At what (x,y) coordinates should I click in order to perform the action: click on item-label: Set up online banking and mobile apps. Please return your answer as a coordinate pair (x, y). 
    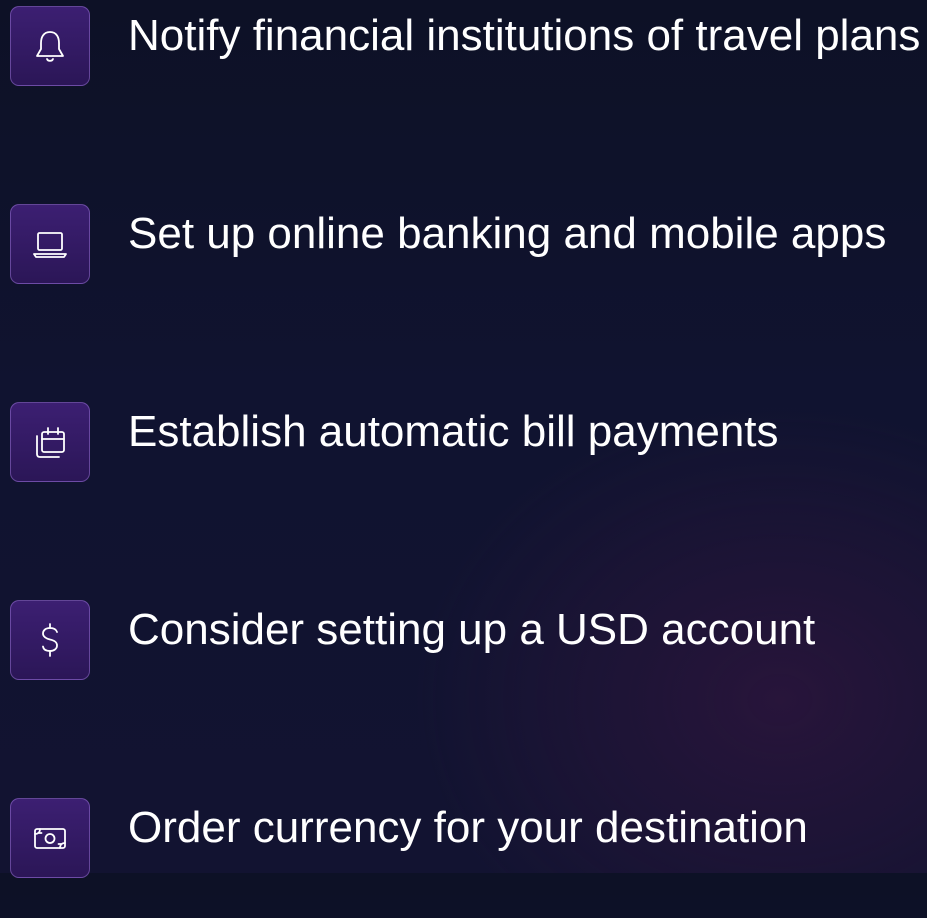
    Looking at the image, I should click on (507, 233).